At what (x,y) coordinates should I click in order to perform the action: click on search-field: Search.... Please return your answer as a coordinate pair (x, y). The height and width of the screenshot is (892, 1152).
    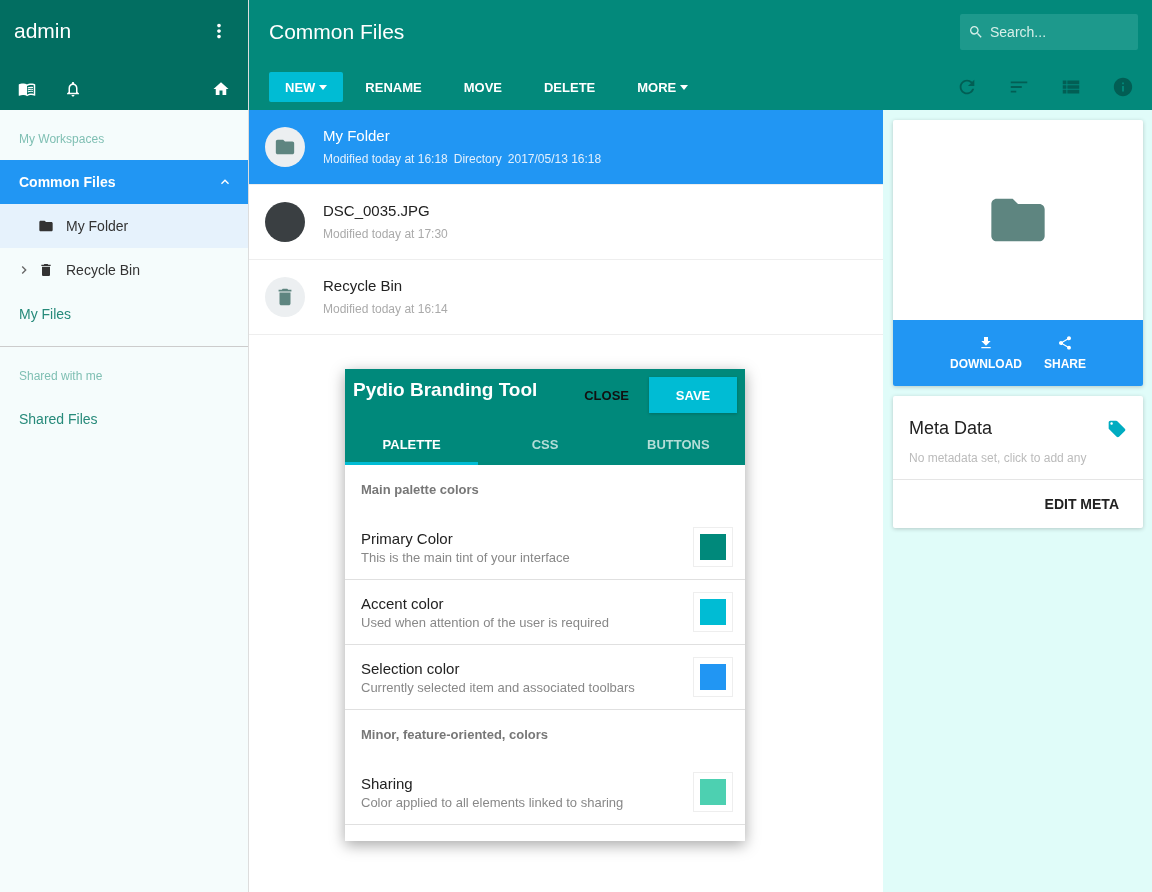
    Looking at the image, I should click on (1049, 32).